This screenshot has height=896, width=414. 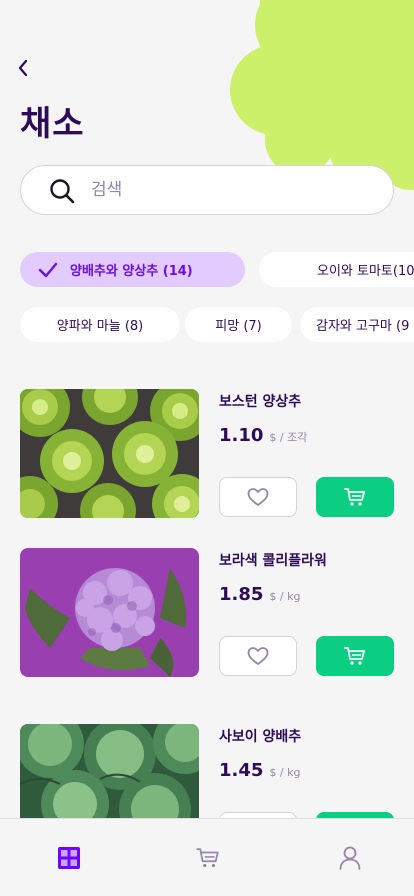 I want to click on grid-icon, so click(x=69, y=858).